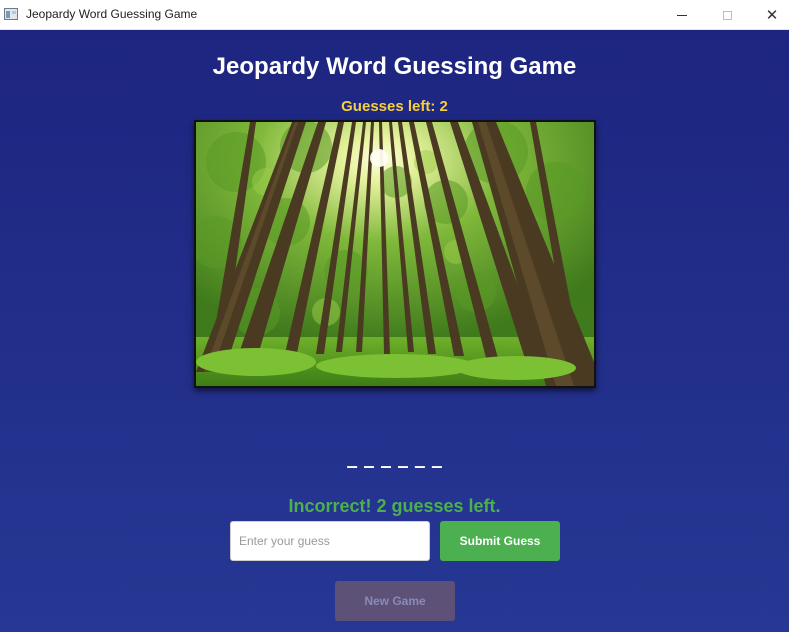 The image size is (789, 632). Describe the element at coordinates (394, 106) in the screenshot. I see `guesses-left-label: Guesses left: 2` at that location.